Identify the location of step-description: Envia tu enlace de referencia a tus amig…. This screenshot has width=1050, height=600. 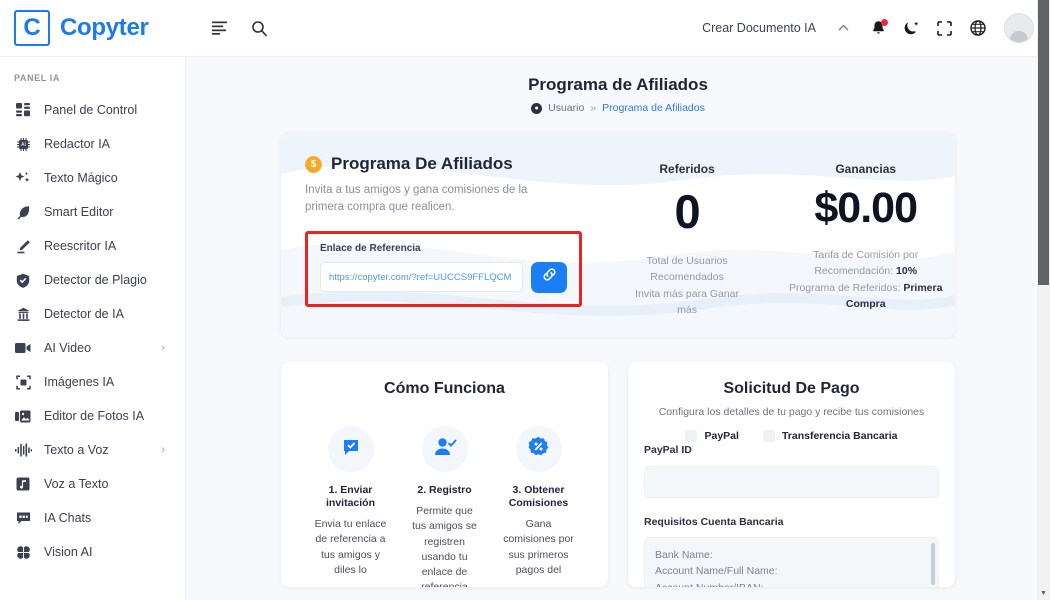
(350, 547).